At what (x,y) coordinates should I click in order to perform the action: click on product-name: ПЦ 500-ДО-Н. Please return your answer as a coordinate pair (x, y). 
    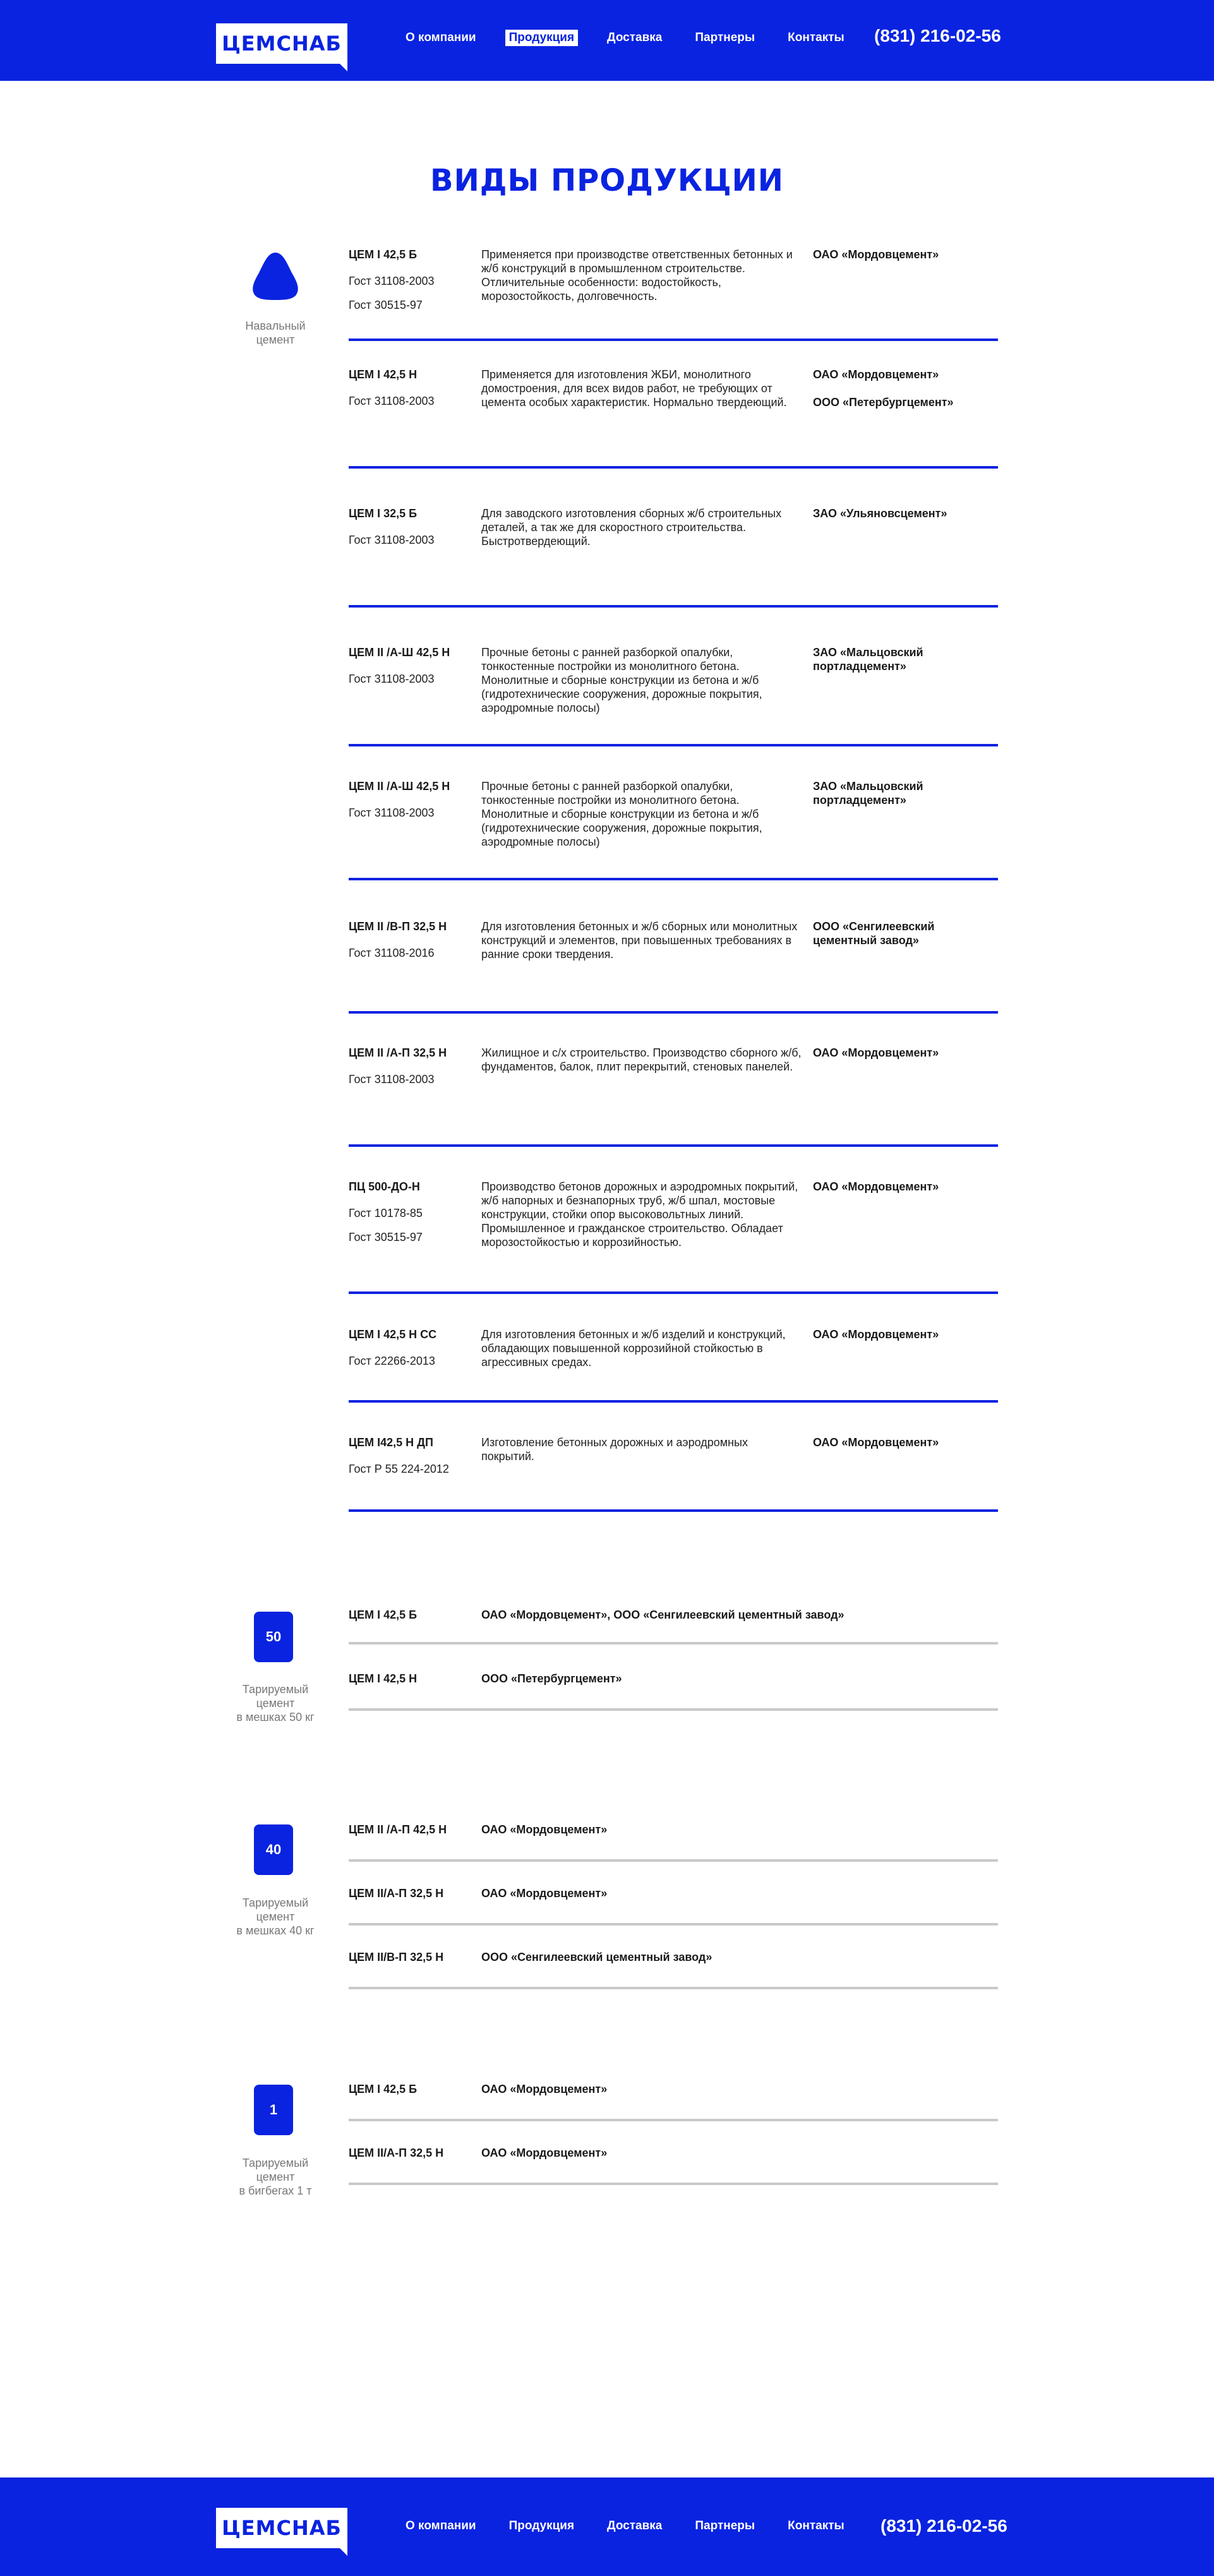
    Looking at the image, I should click on (384, 1186).